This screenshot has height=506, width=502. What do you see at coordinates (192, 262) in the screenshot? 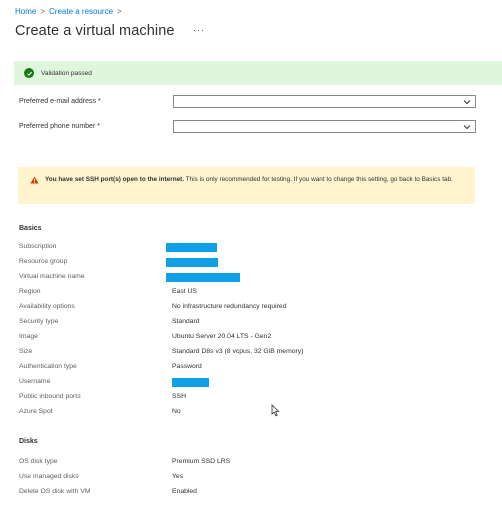
I see `resource-group-value-redacted` at bounding box center [192, 262].